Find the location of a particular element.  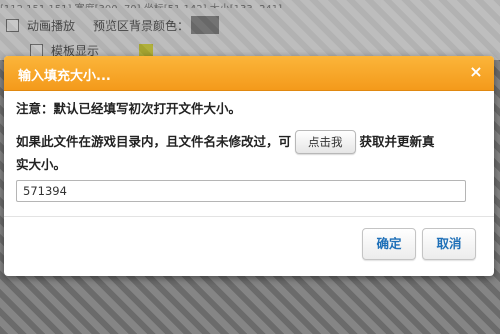

click-me-button: 点击我 is located at coordinates (325, 142).